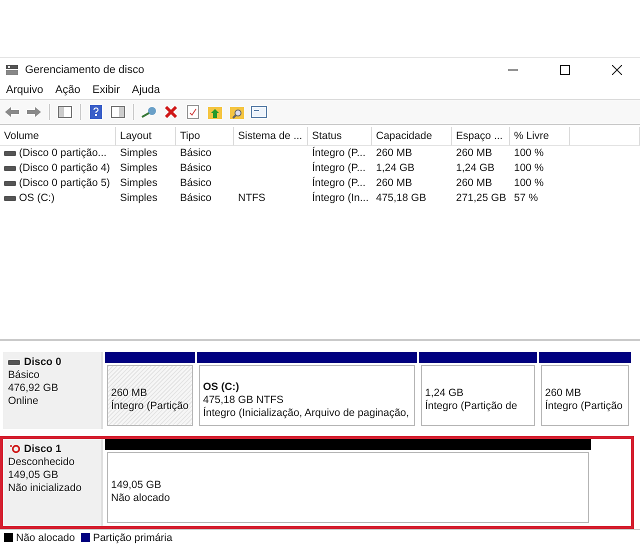 The width and height of the screenshot is (640, 554). Describe the element at coordinates (14, 449) in the screenshot. I see `error-icon` at that location.